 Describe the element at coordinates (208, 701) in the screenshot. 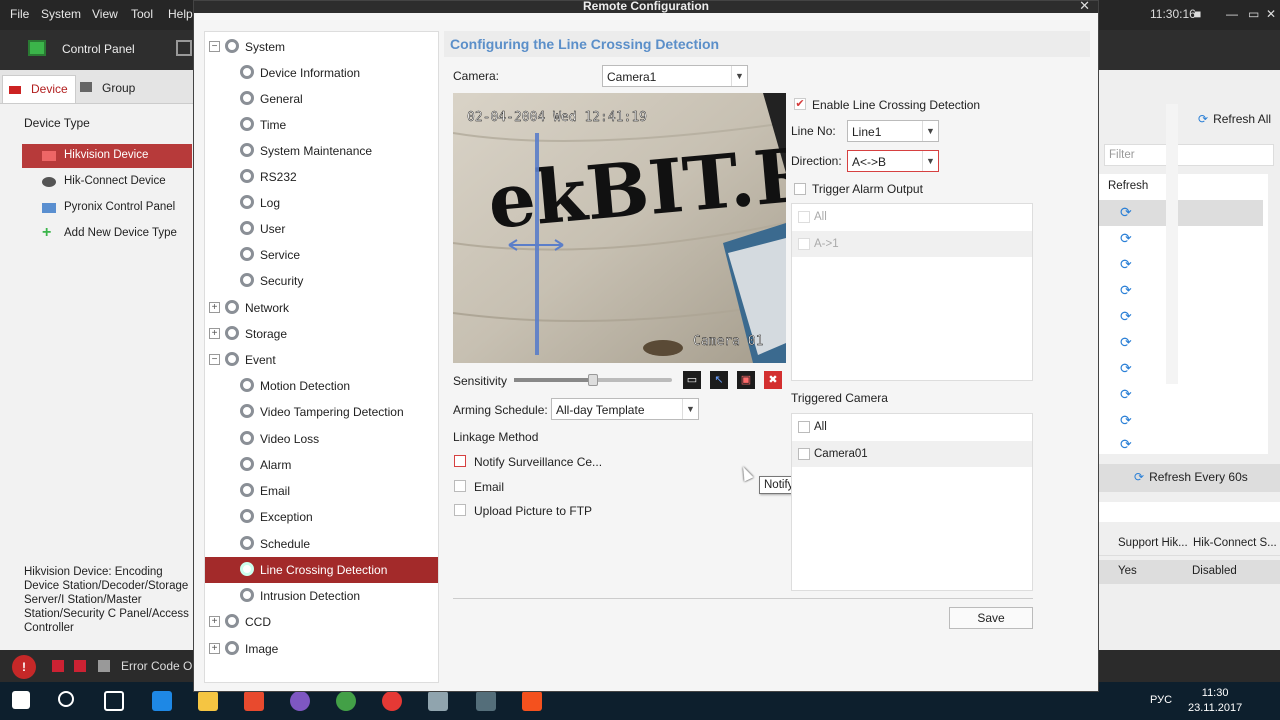

I see `explorer-icon` at that location.